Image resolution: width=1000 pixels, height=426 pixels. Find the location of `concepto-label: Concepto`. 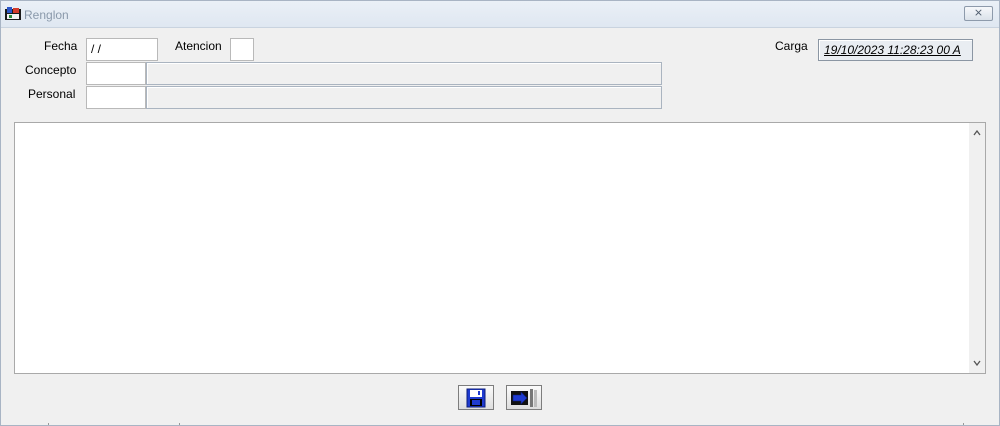

concepto-label: Concepto is located at coordinates (51, 70).